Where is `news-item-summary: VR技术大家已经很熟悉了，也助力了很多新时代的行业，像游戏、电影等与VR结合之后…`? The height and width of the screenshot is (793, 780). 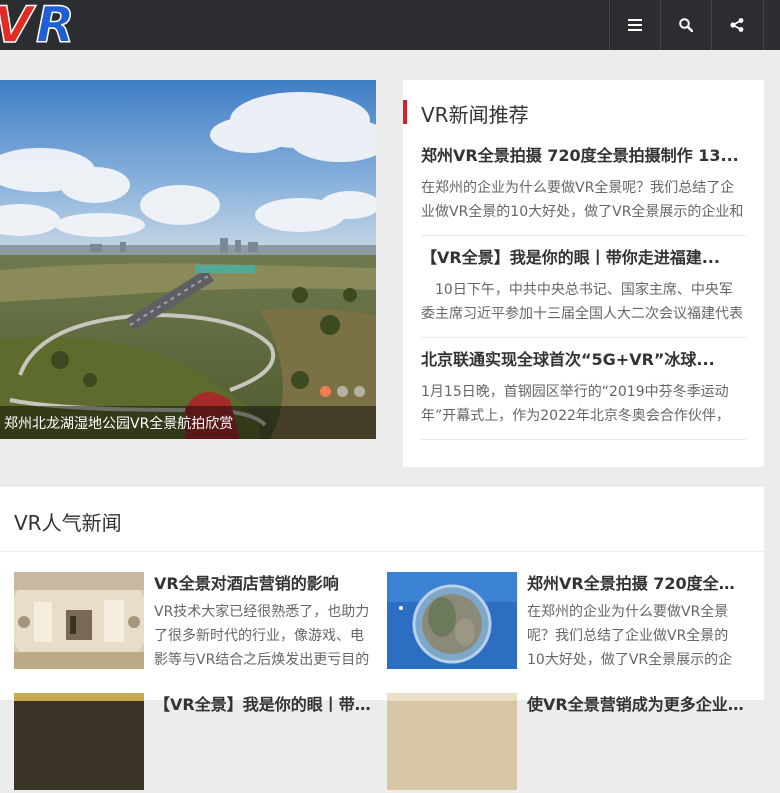 news-item-summary: VR技术大家已经很熟悉了，也助力了很多新时代的行业，像游戏、电影等与VR结合之后… is located at coordinates (262, 636).